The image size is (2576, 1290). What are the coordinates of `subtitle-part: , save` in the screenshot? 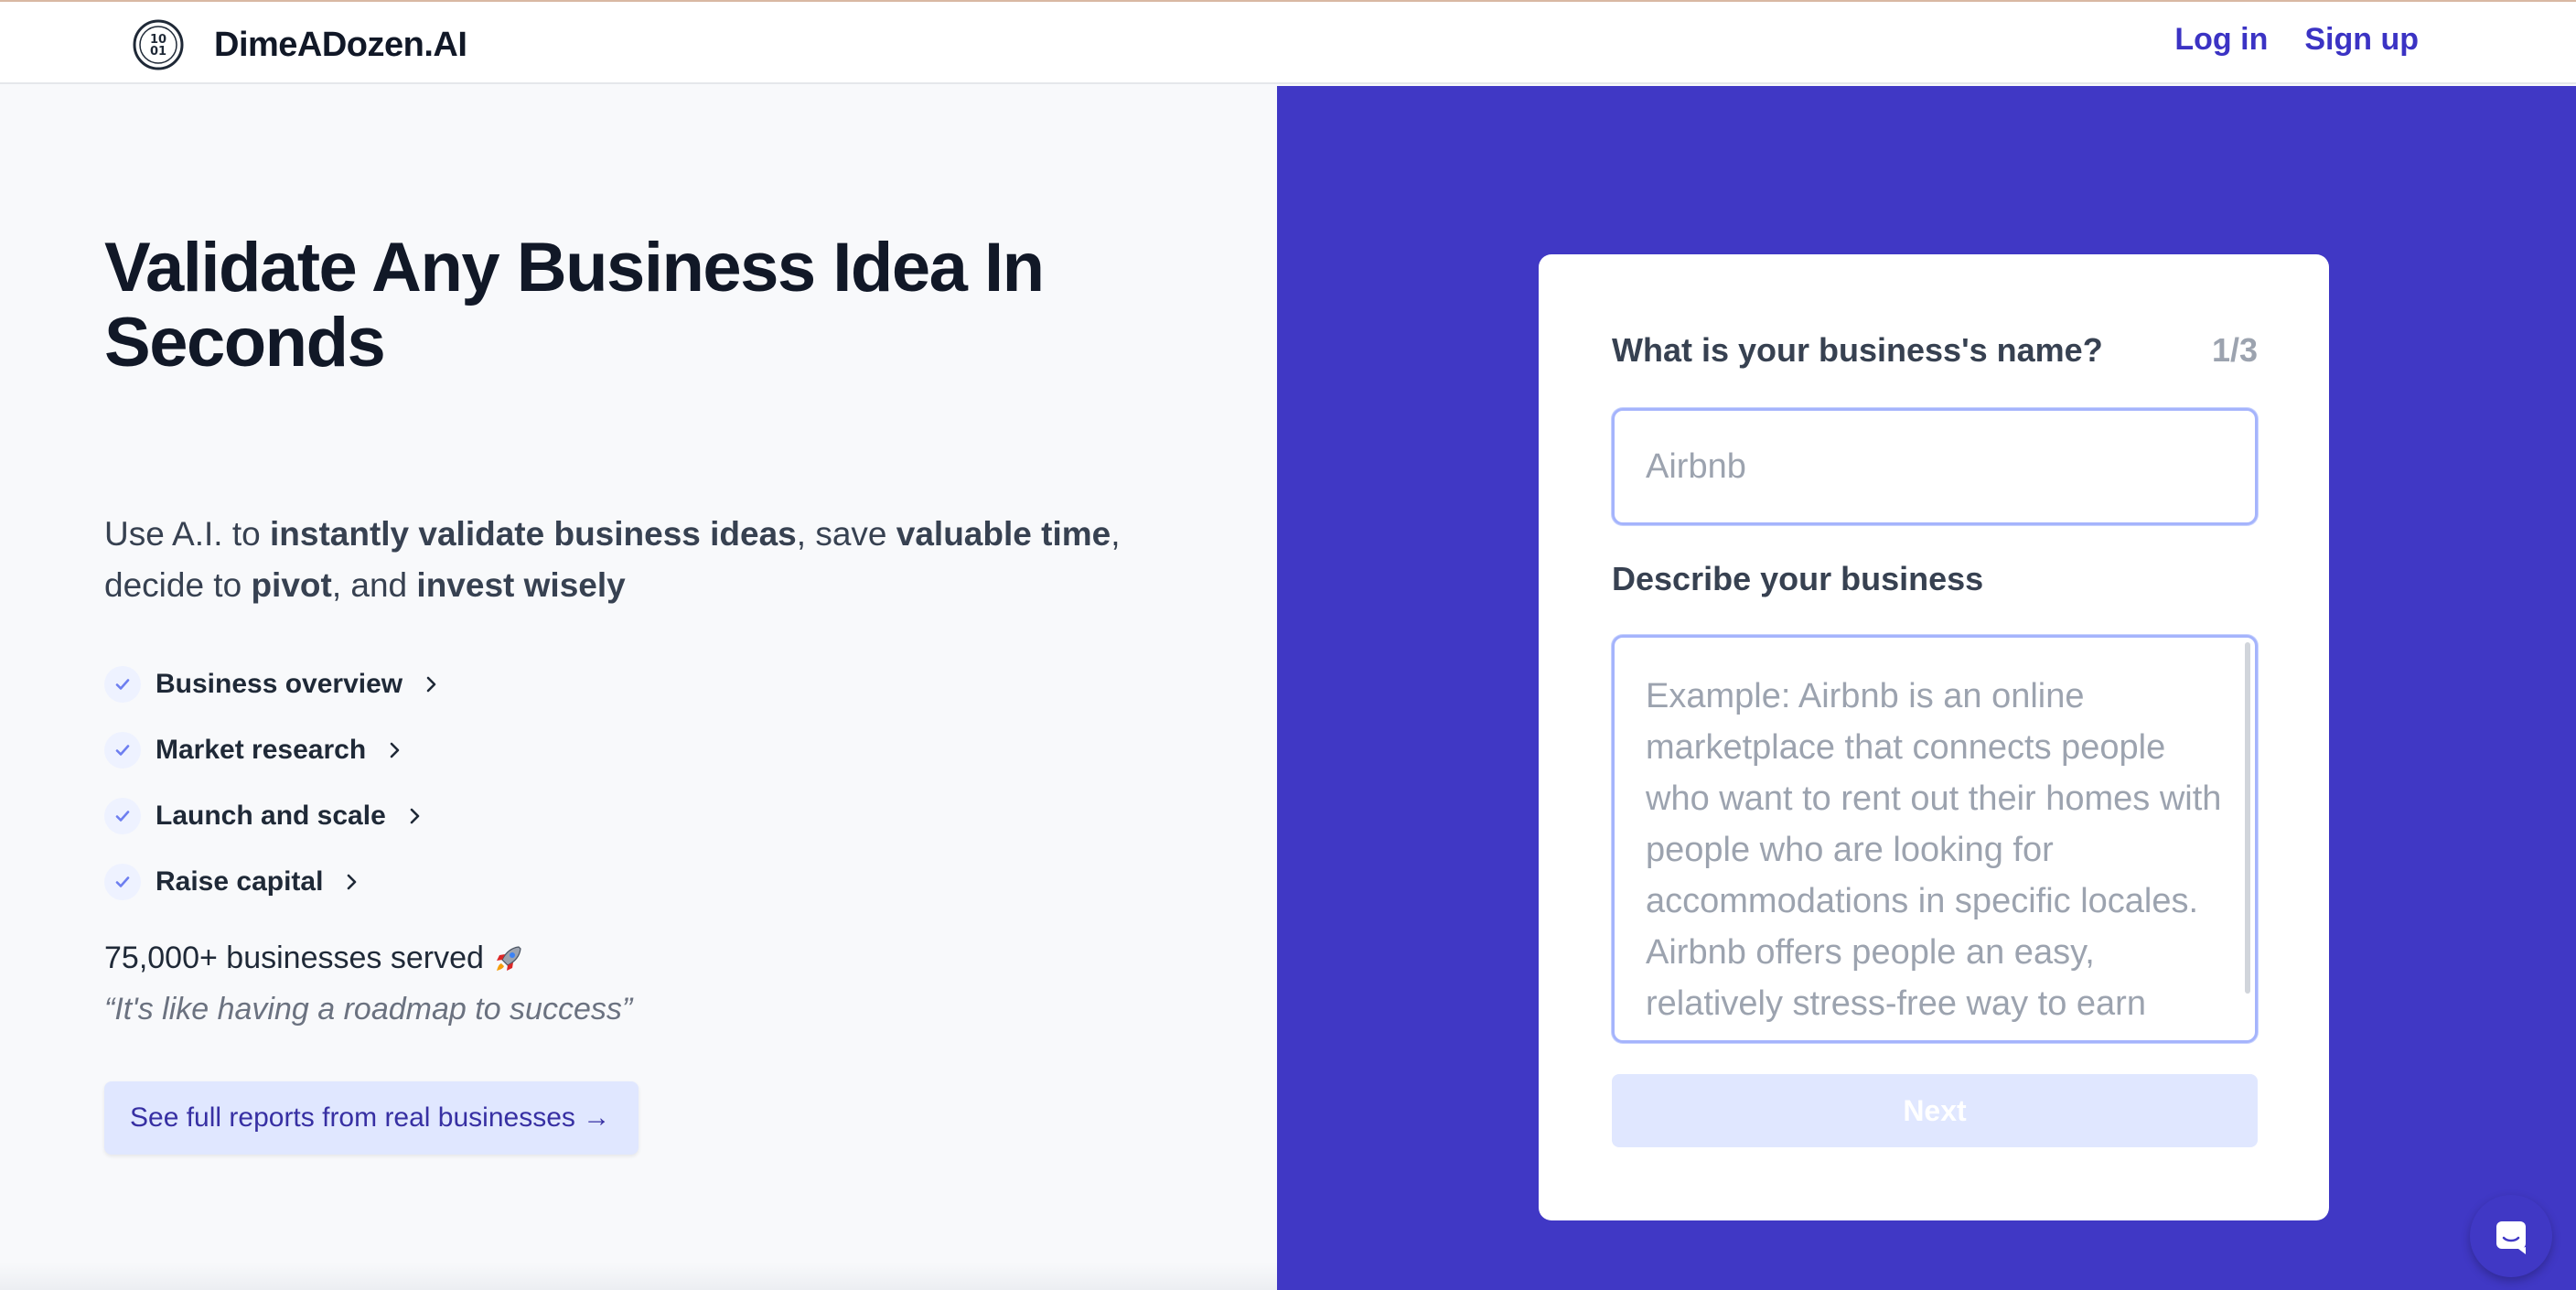 It's located at (846, 534).